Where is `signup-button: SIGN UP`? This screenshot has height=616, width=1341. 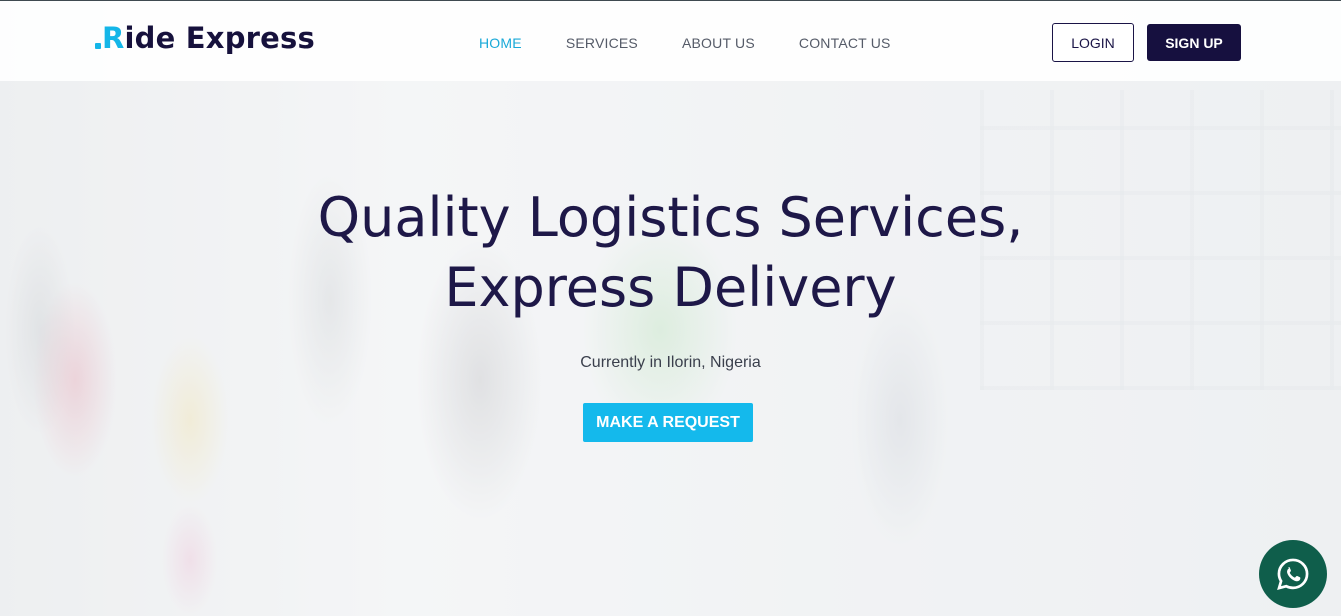
signup-button: SIGN UP is located at coordinates (1194, 42).